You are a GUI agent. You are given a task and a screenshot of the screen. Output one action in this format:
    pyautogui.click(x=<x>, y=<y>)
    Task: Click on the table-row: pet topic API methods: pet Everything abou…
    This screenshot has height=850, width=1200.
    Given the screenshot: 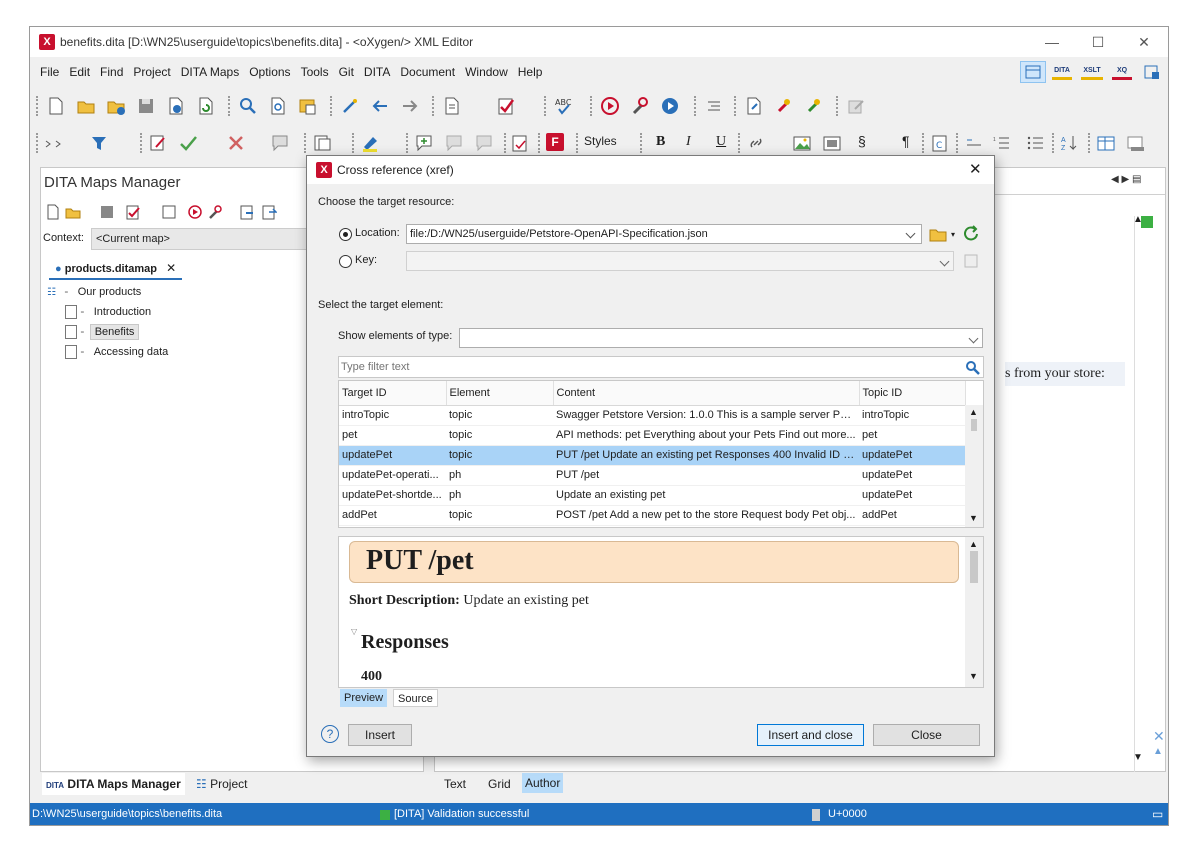 What is the action you would take?
    pyautogui.click(x=652, y=435)
    